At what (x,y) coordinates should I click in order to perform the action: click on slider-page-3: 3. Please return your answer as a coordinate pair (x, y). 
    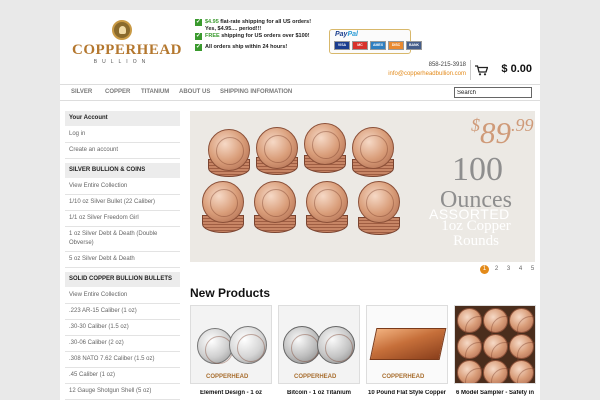
    Looking at the image, I should click on (508, 269).